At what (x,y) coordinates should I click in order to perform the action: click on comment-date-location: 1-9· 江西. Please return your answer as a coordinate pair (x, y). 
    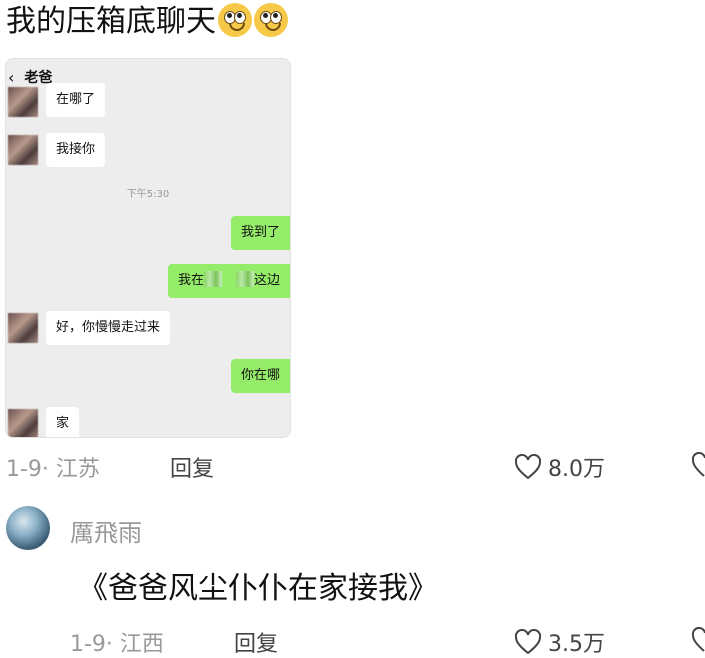
    Looking at the image, I should click on (117, 644).